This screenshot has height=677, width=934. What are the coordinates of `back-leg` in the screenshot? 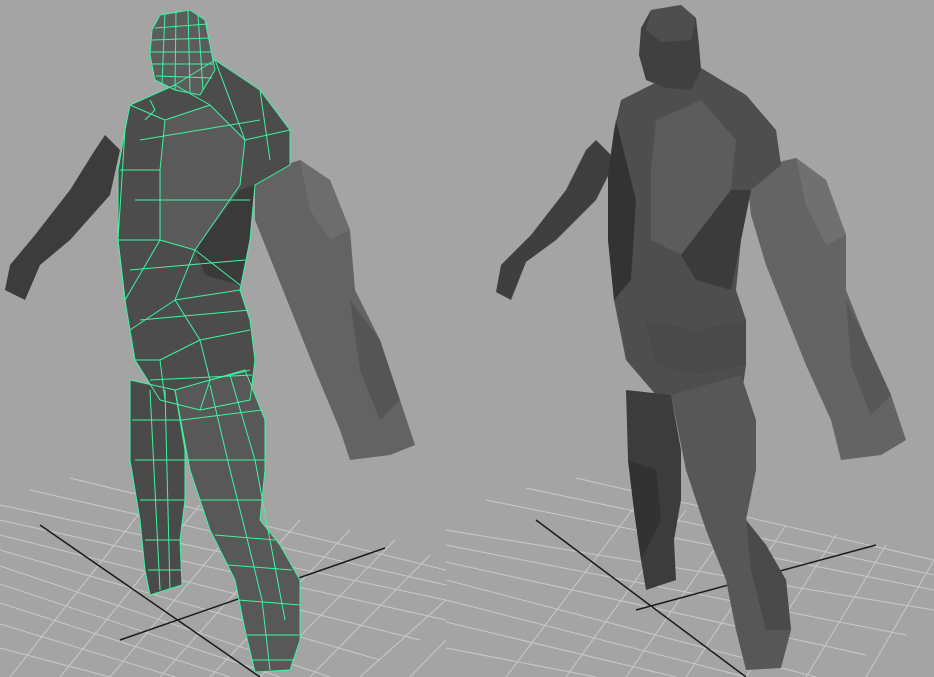 It's located at (157, 487).